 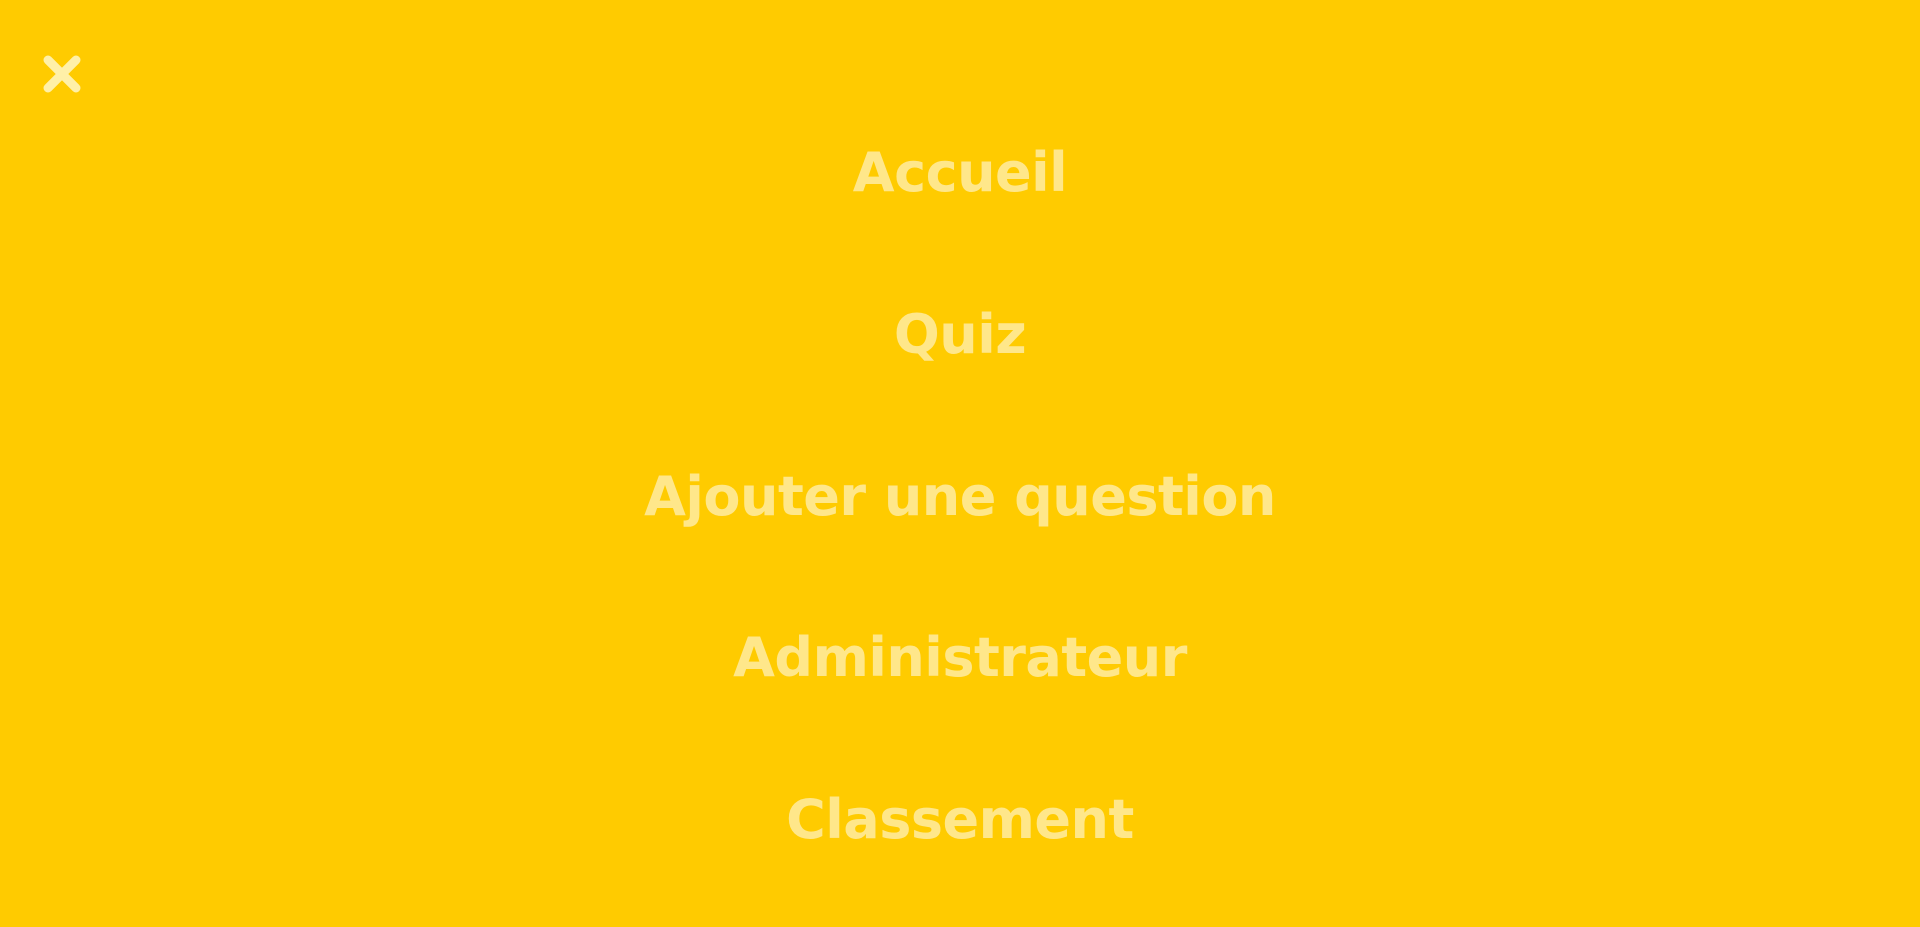 I want to click on menu-item-quiz: Quiz, so click(x=960, y=334).